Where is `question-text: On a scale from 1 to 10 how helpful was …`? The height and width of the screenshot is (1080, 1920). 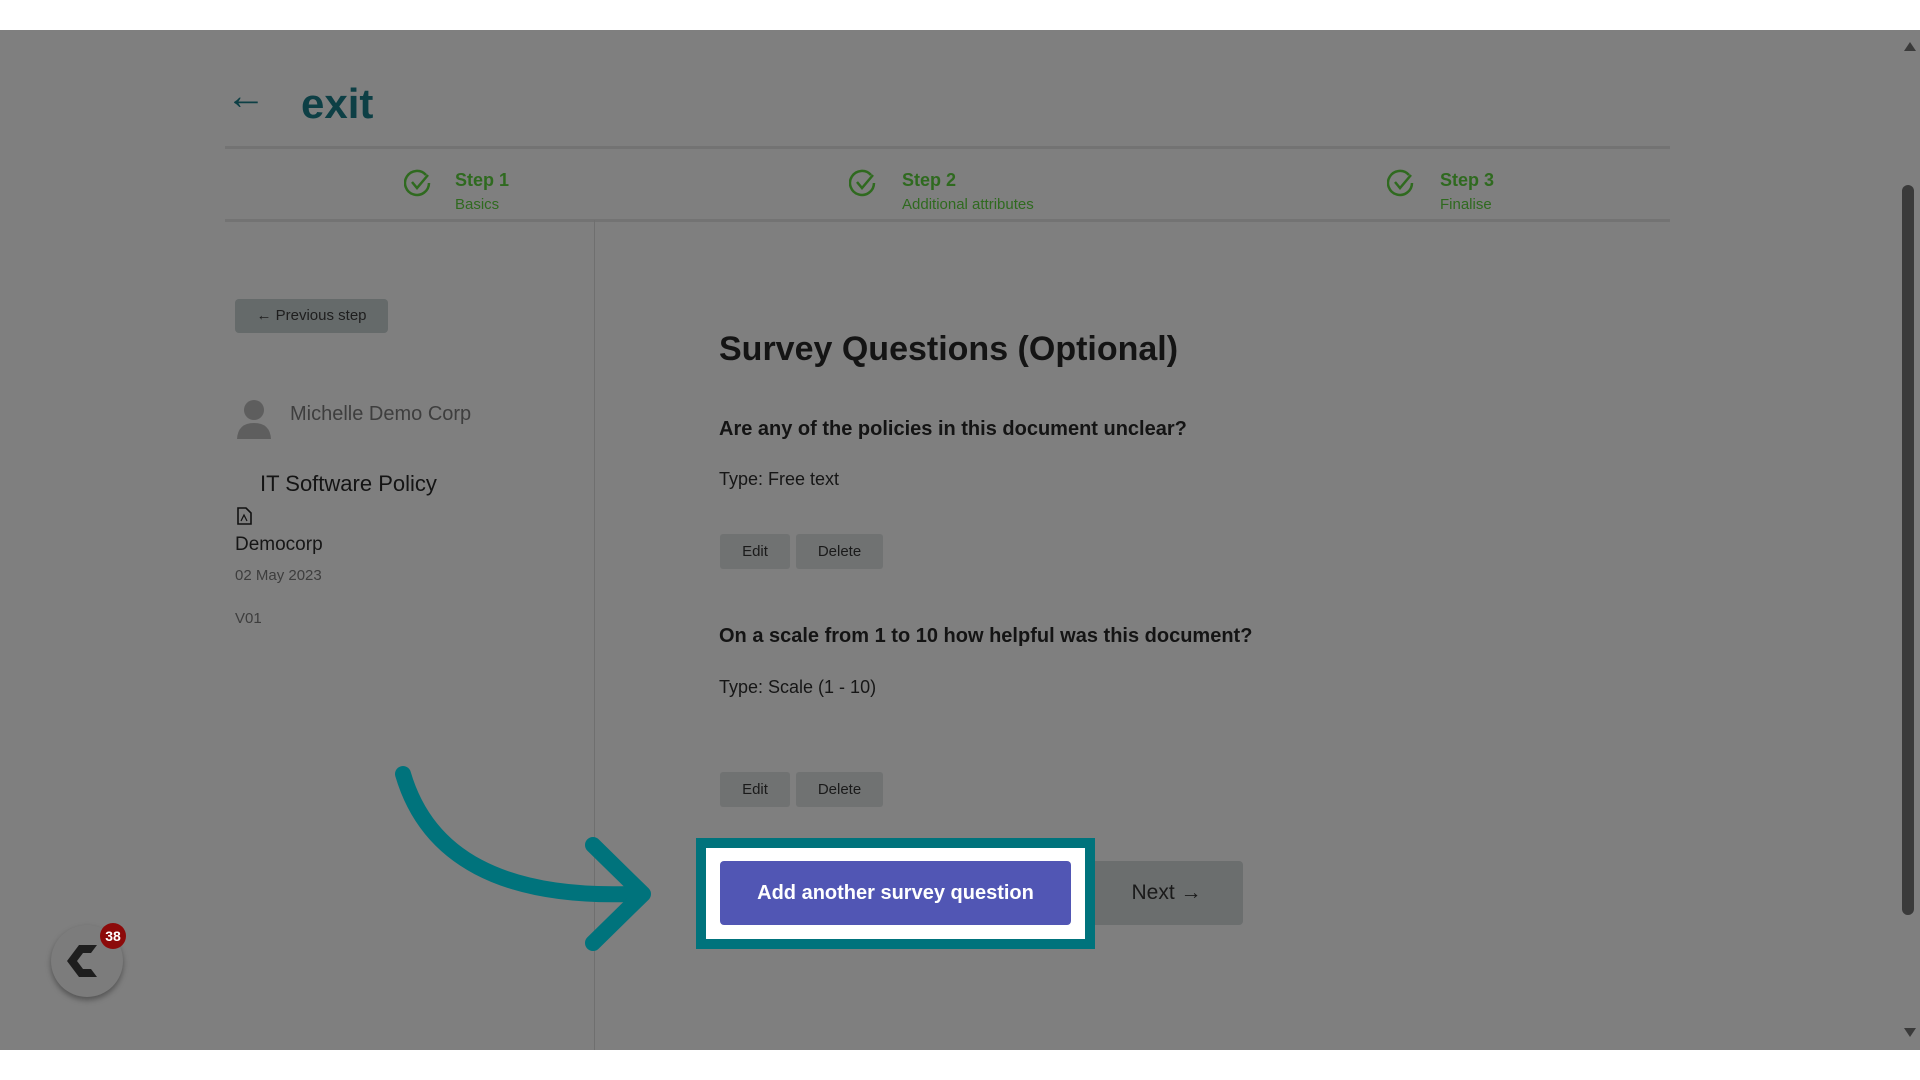 question-text: On a scale from 1 to 10 how helpful was … is located at coordinates (986, 636).